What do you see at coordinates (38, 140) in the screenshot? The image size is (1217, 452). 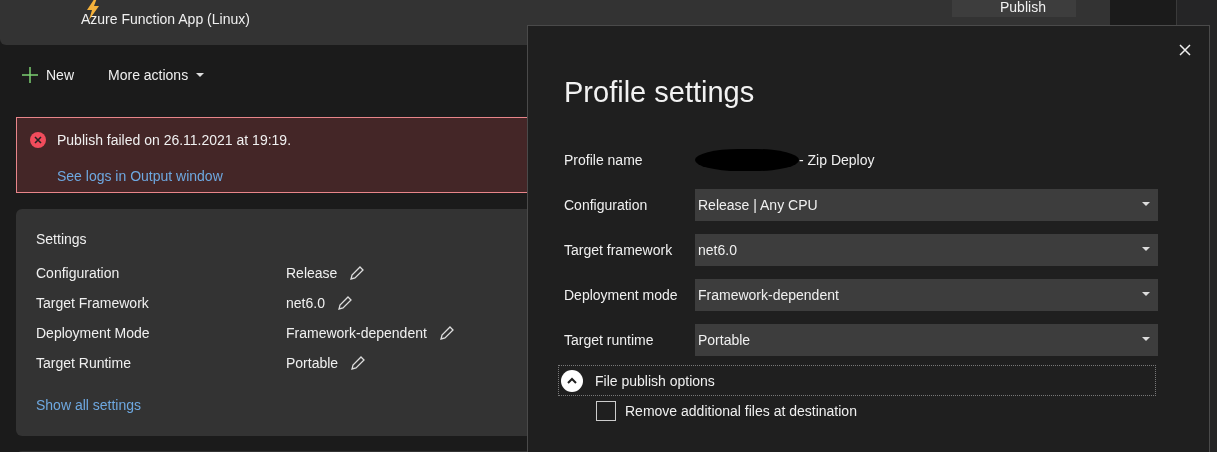 I see `error-icon` at bounding box center [38, 140].